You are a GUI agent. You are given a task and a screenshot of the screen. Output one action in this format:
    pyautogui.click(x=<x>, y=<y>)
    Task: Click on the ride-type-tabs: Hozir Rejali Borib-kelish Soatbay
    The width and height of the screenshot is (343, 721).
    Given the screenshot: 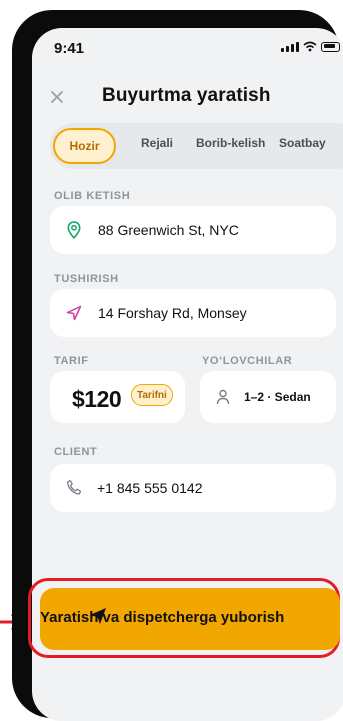 What is the action you would take?
    pyautogui.click(x=196, y=146)
    